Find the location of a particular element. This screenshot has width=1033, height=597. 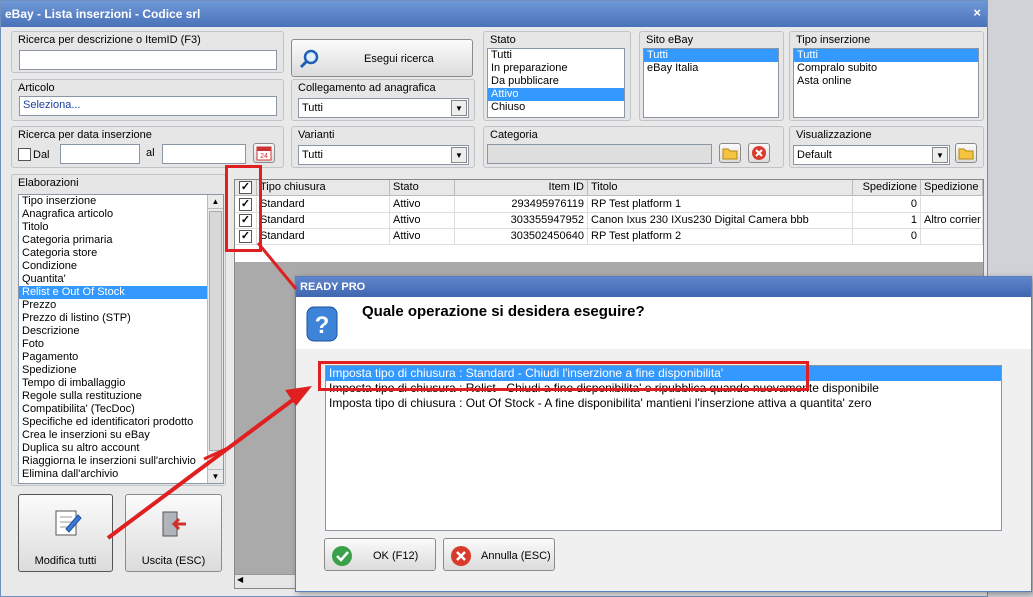

scrollbar-thumb is located at coordinates (215, 331).